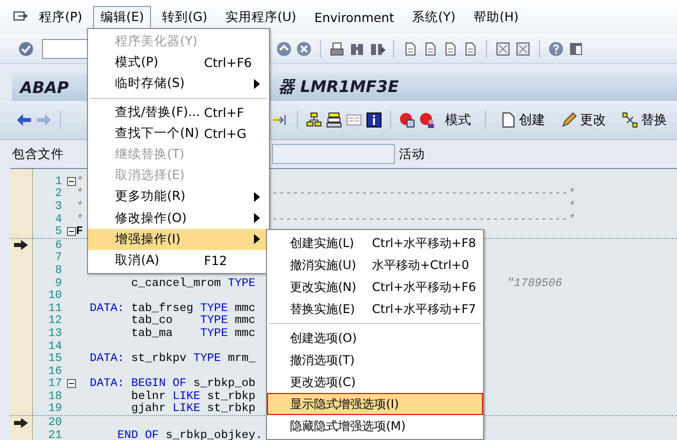  I want to click on menu-bar-item: 系统(Y), so click(434, 17).